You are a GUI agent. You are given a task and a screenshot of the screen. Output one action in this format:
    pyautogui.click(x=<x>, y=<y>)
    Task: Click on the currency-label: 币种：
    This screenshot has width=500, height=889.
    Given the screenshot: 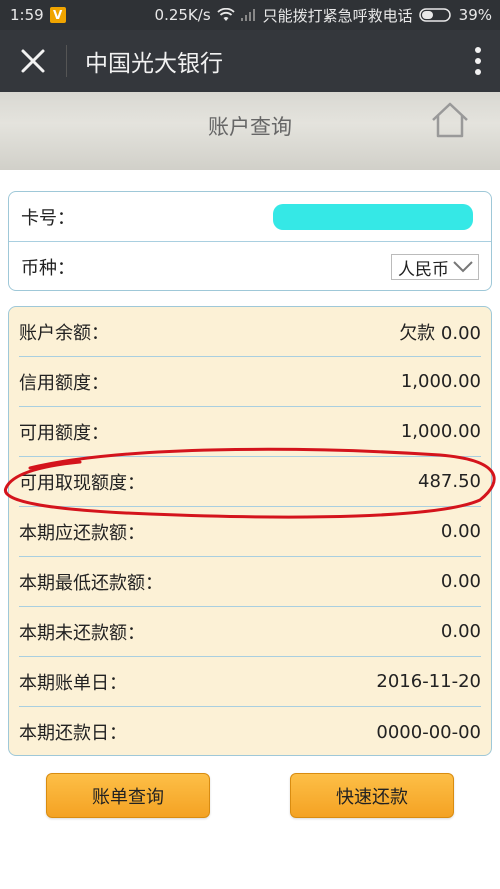 What is the action you would take?
    pyautogui.click(x=48, y=268)
    